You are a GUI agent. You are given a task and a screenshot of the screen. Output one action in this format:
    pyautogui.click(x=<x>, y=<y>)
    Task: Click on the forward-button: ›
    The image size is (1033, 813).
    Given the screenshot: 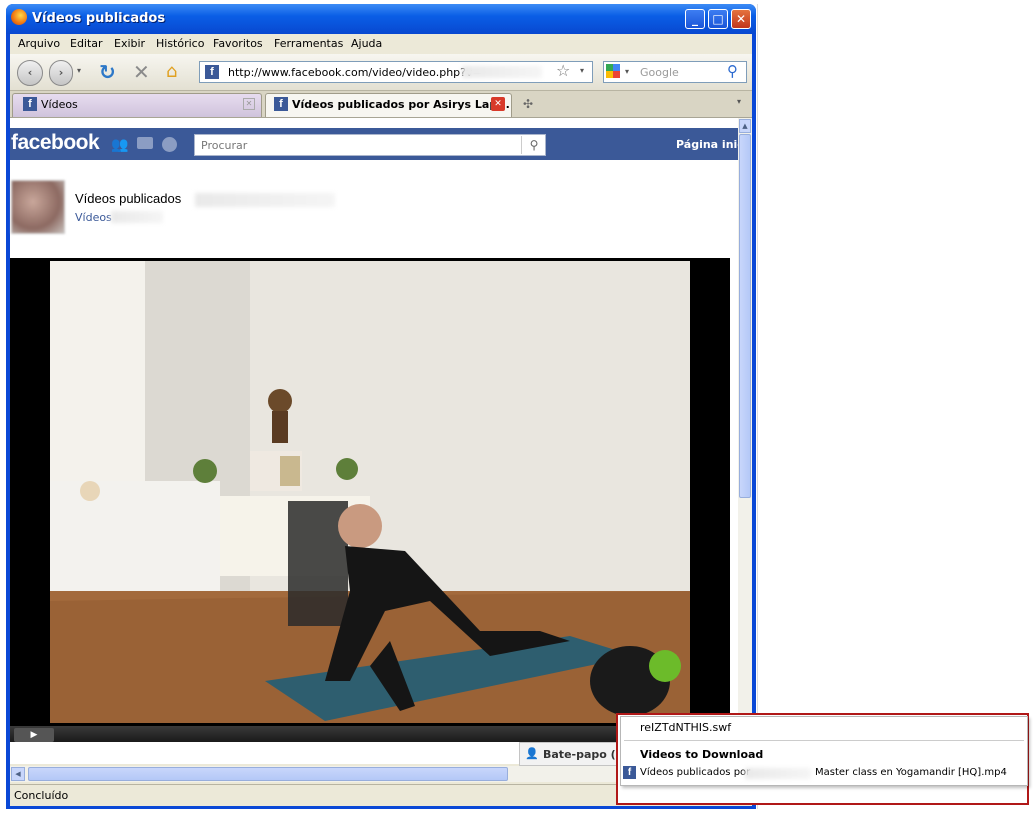 What is the action you would take?
    pyautogui.click(x=61, y=73)
    